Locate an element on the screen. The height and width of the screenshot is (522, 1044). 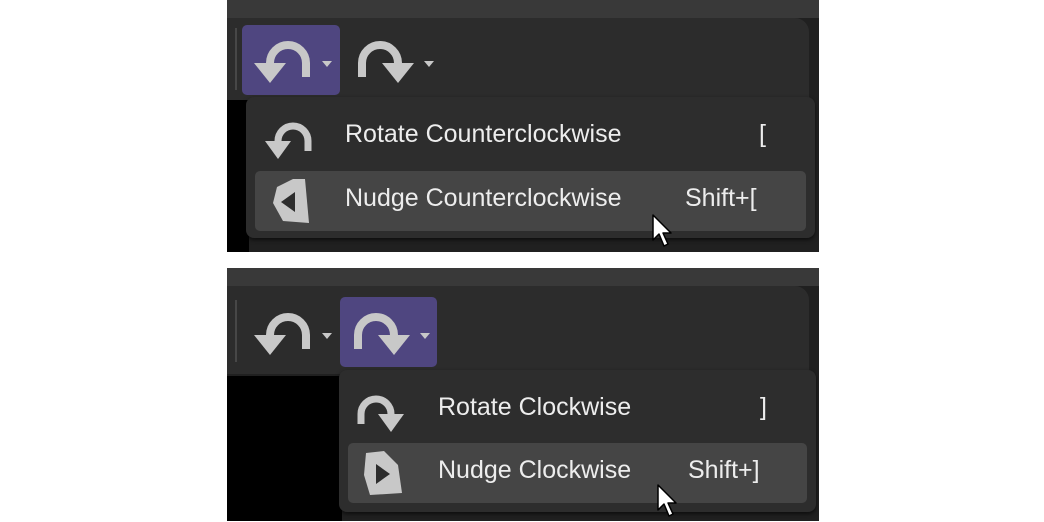
menu-item-shortcut: ] is located at coordinates (763, 407).